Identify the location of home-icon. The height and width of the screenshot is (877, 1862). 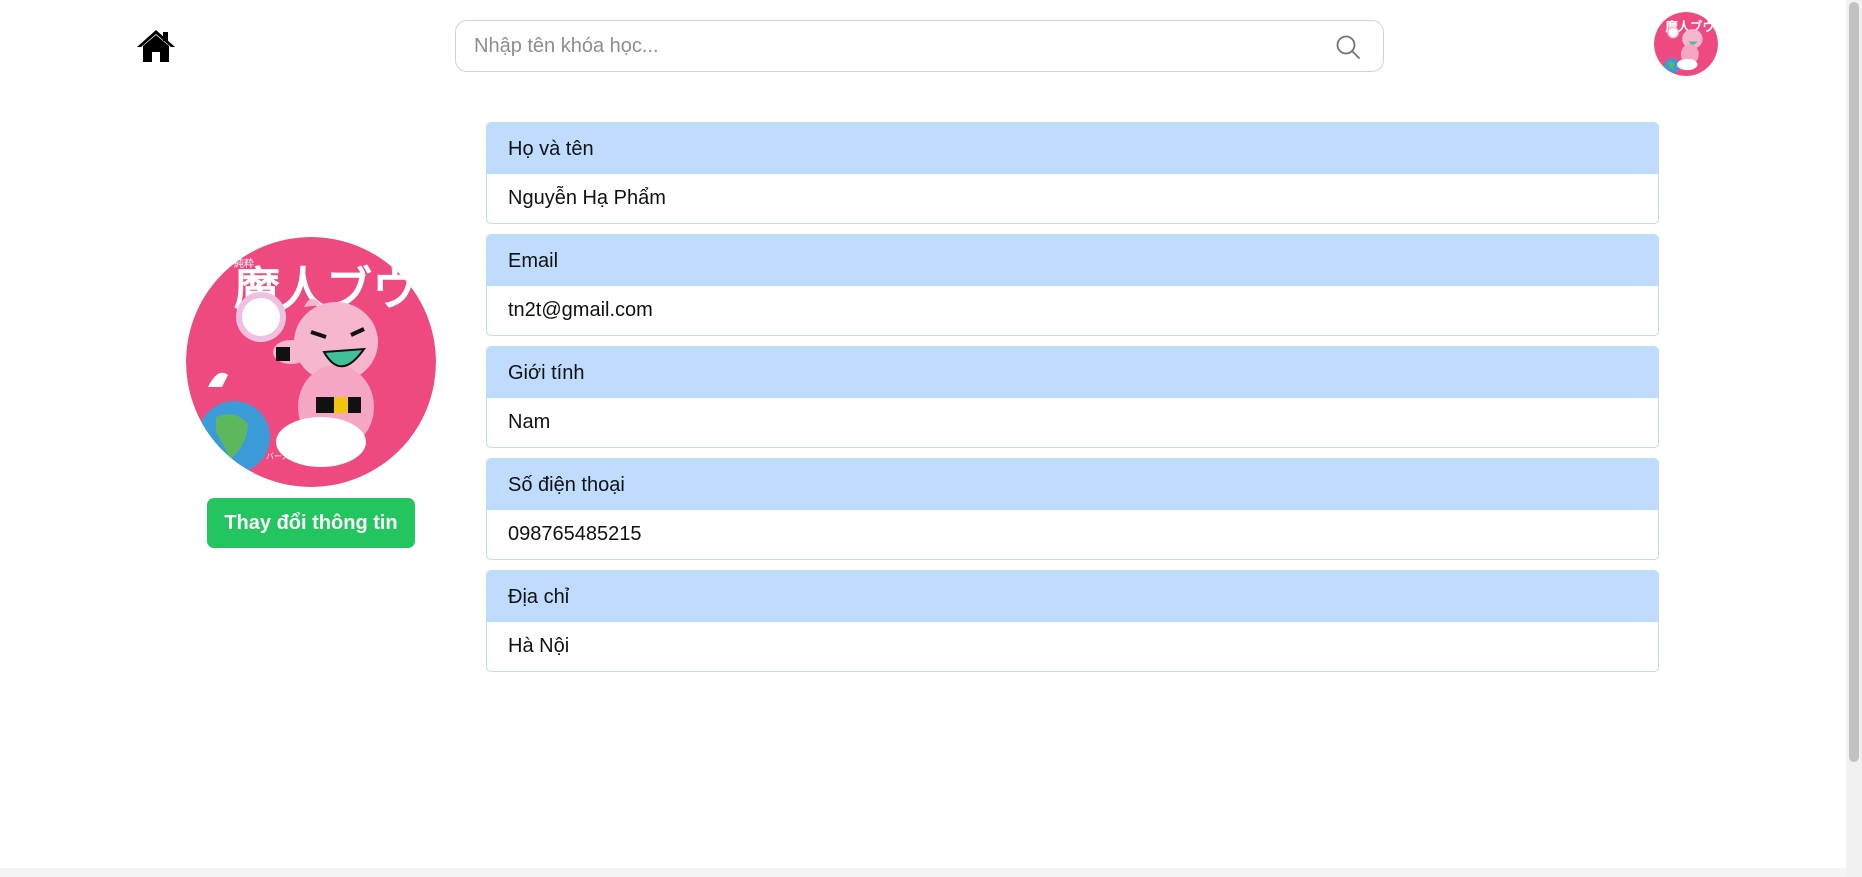
(156, 46).